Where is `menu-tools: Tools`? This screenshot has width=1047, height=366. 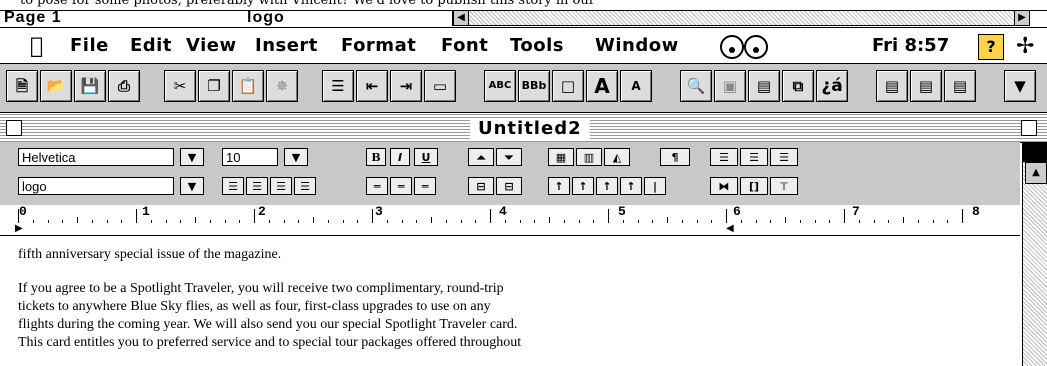
menu-tools: Tools is located at coordinates (537, 45).